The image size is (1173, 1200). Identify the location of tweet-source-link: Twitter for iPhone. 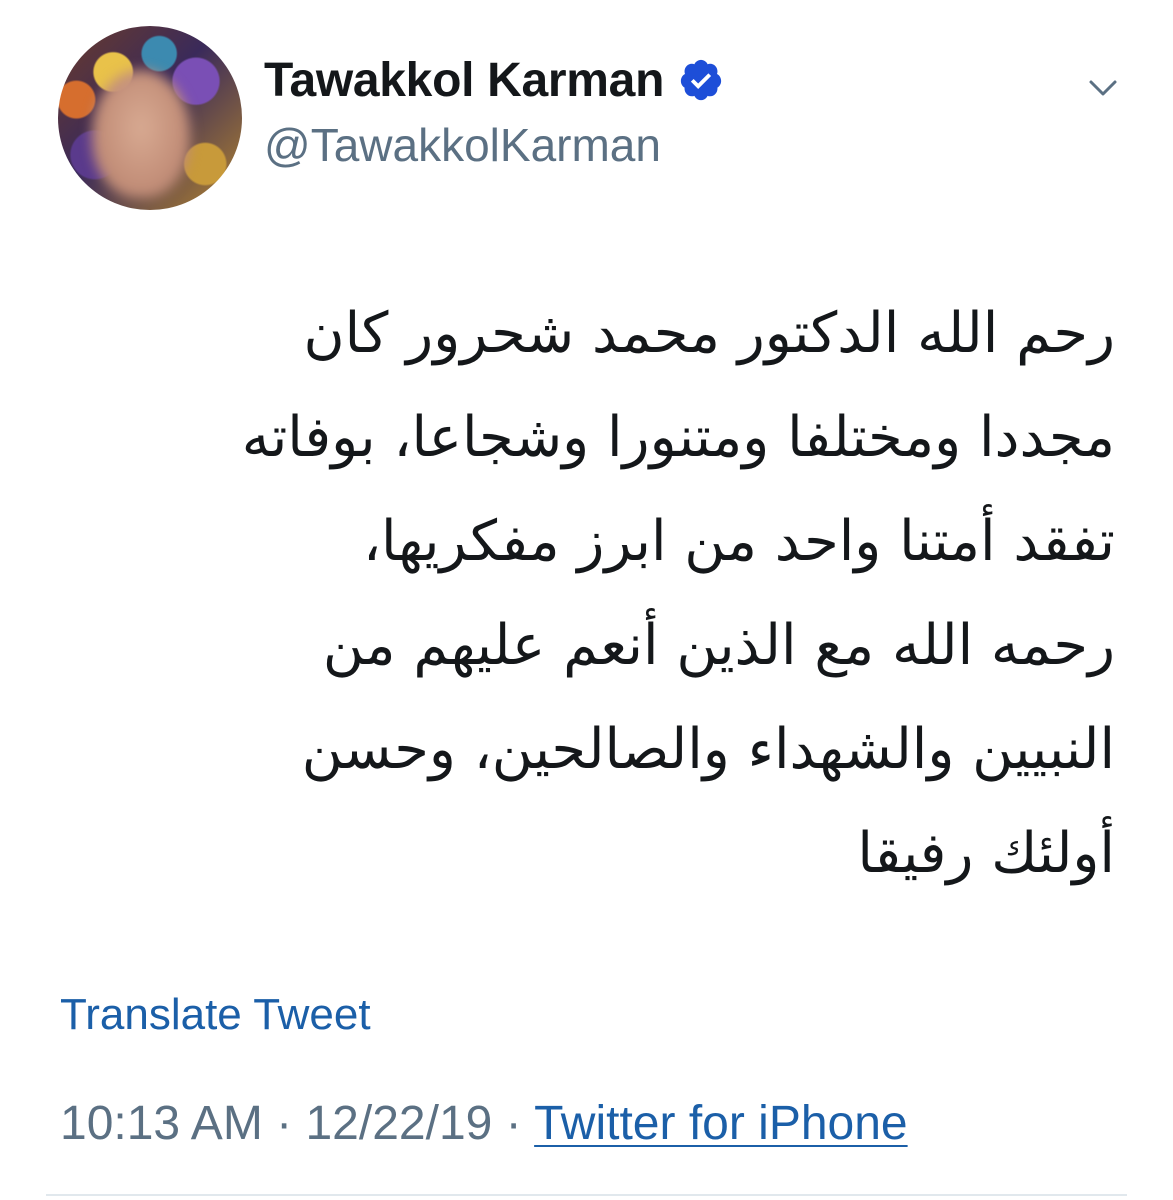
(721, 1123).